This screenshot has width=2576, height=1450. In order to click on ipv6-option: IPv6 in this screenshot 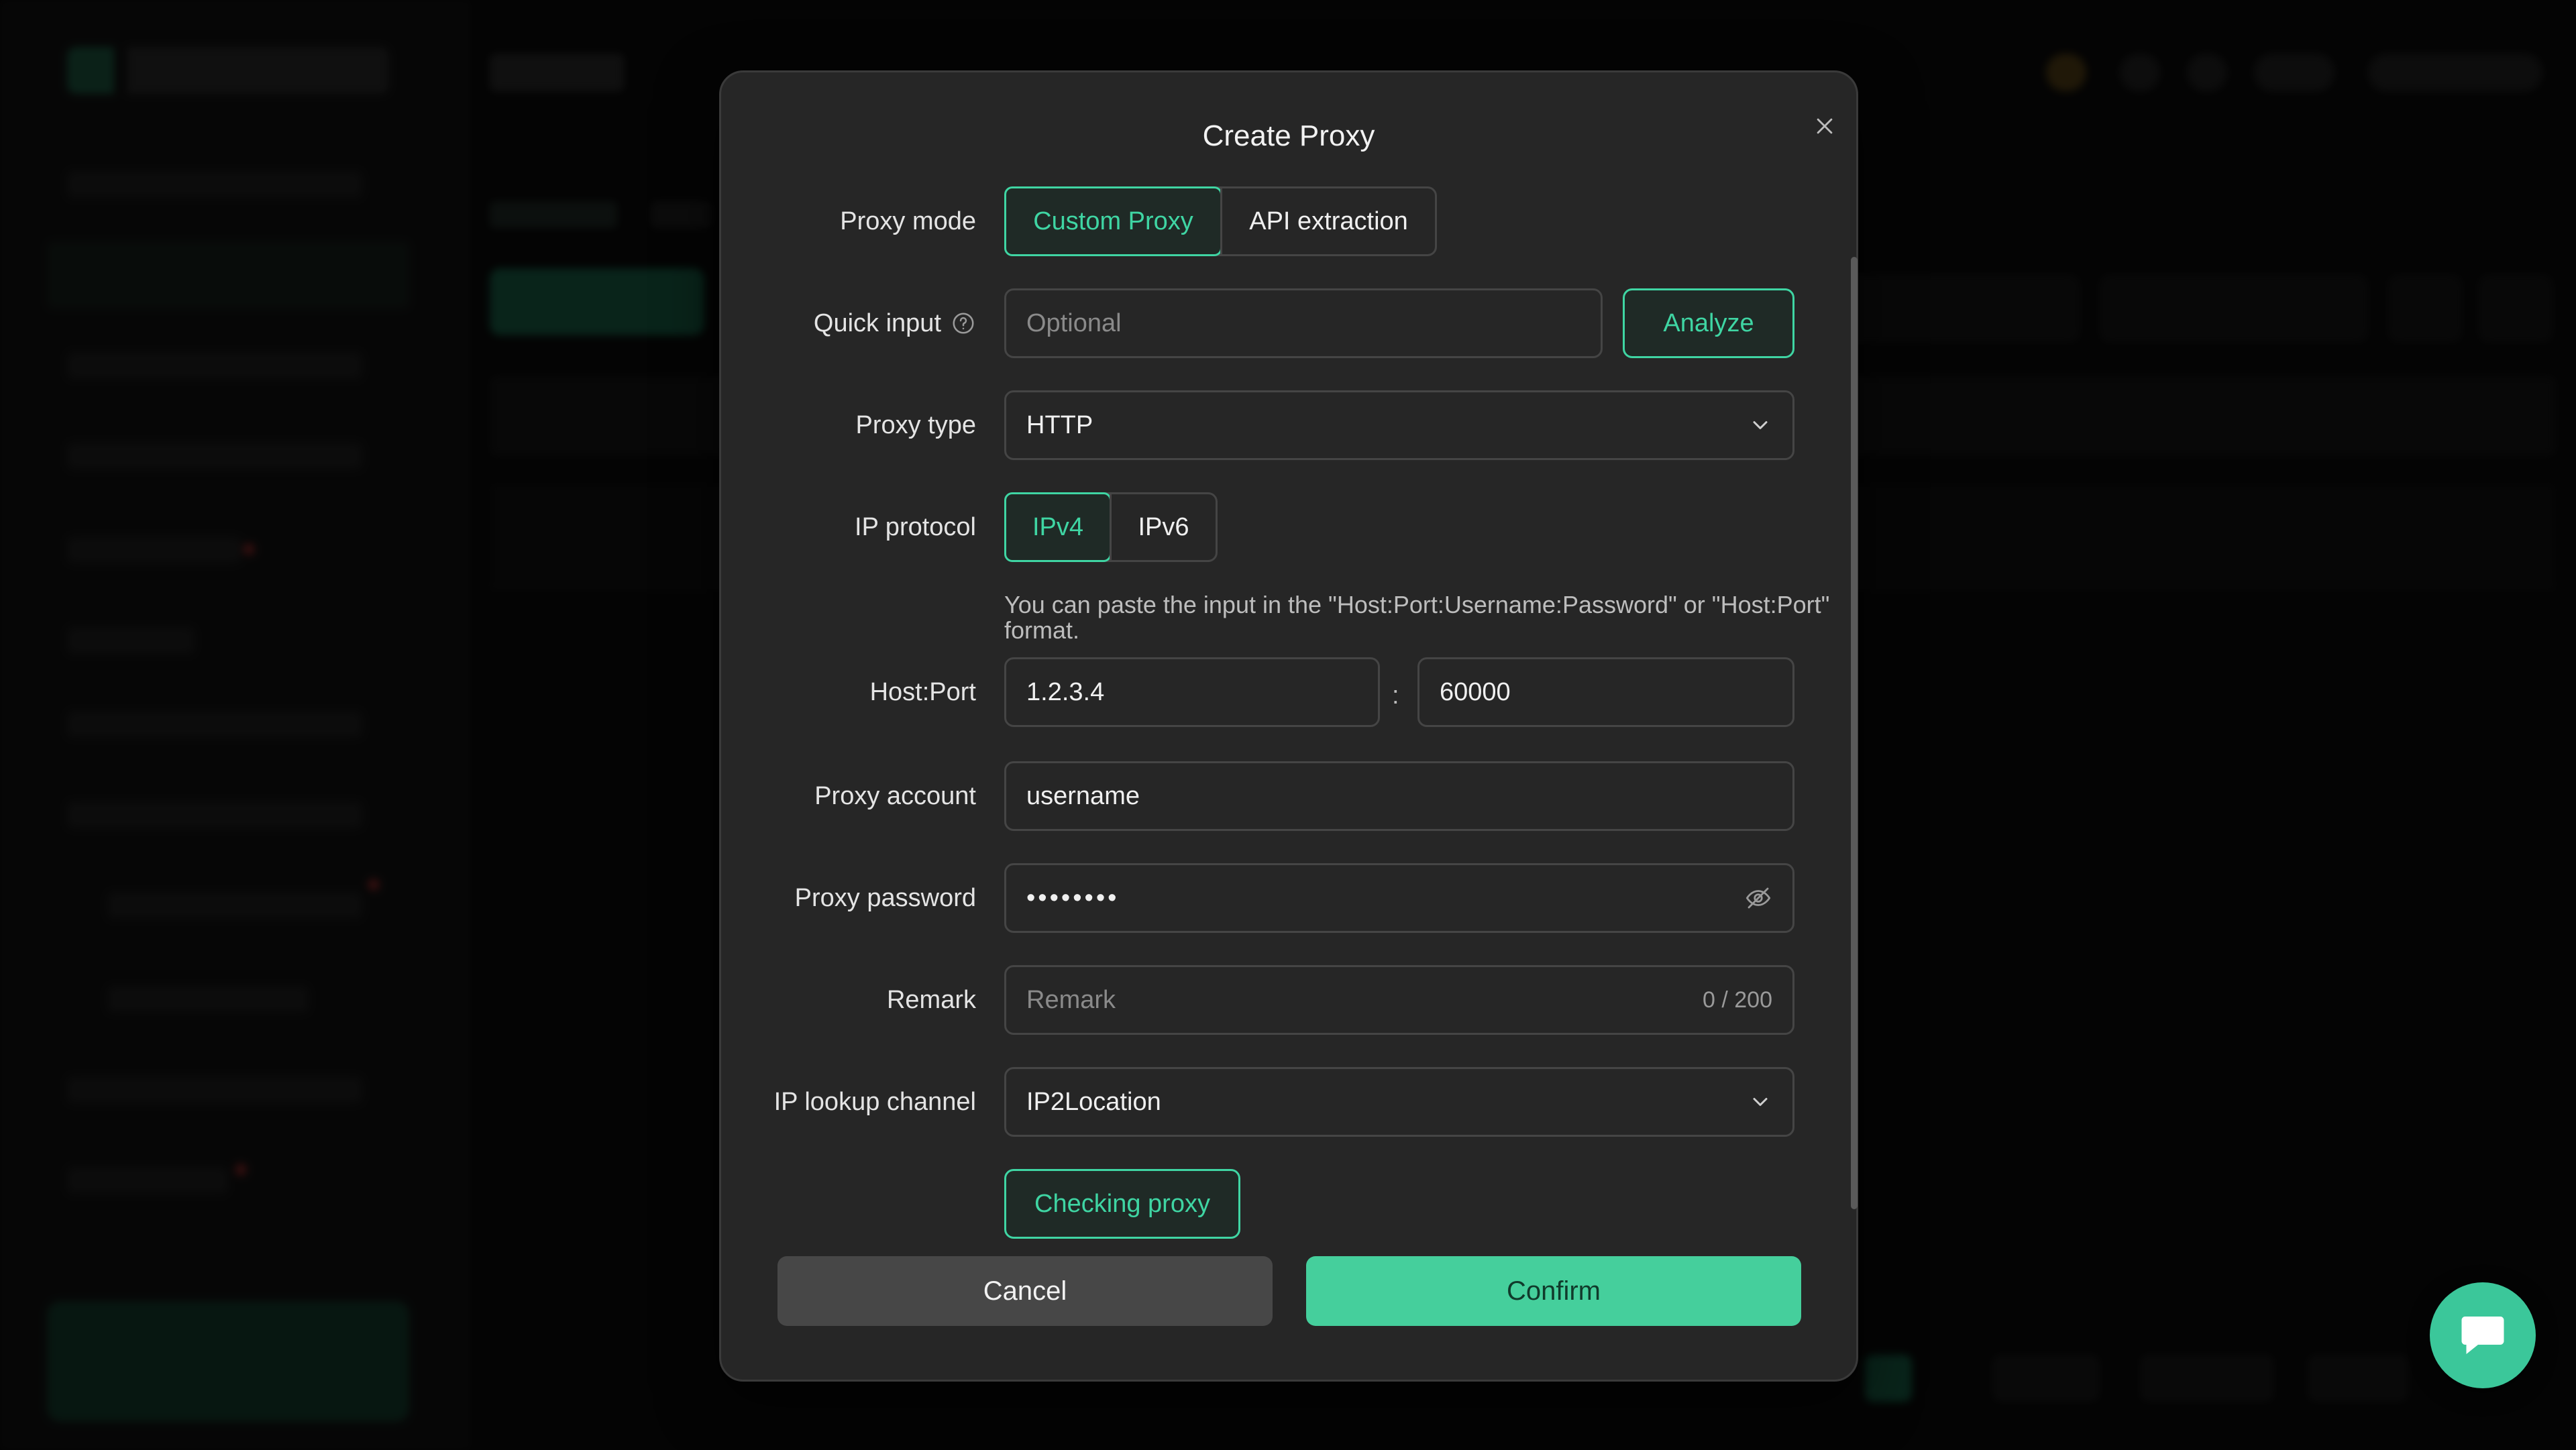, I will do `click(1163, 527)`.